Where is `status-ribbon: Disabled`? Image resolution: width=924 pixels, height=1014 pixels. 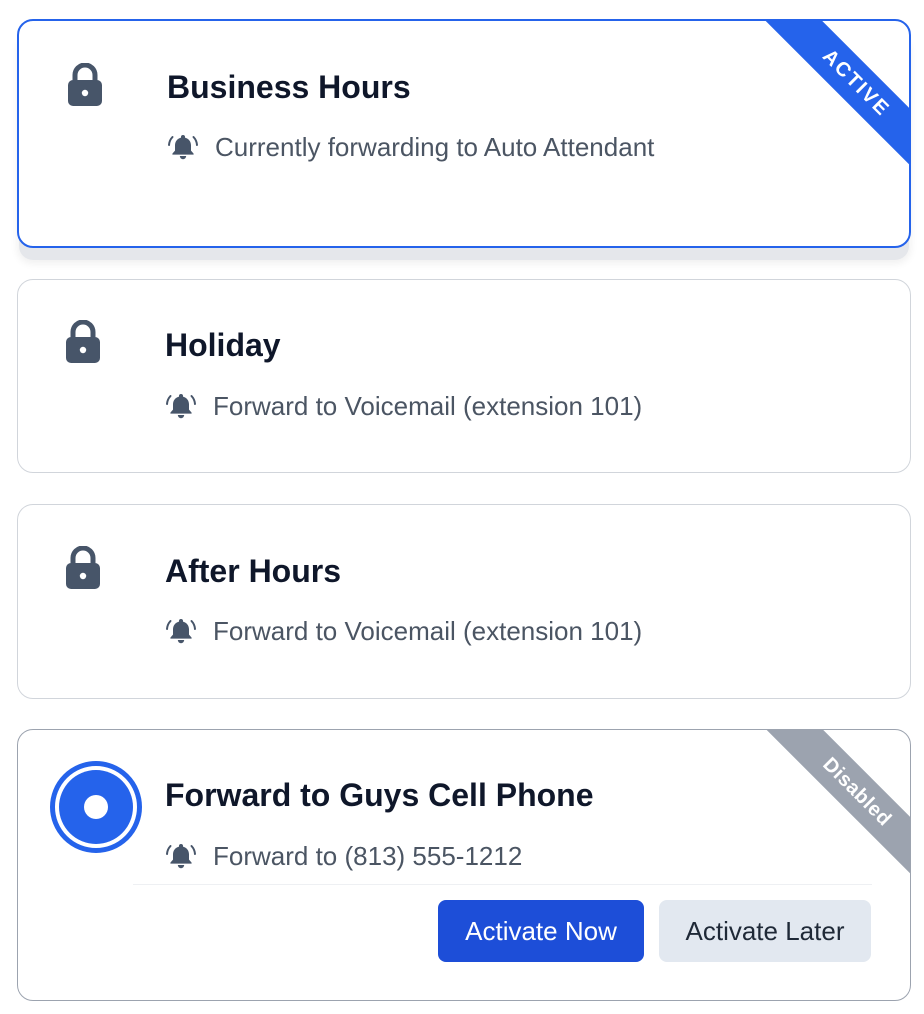 status-ribbon: Disabled is located at coordinates (830, 810).